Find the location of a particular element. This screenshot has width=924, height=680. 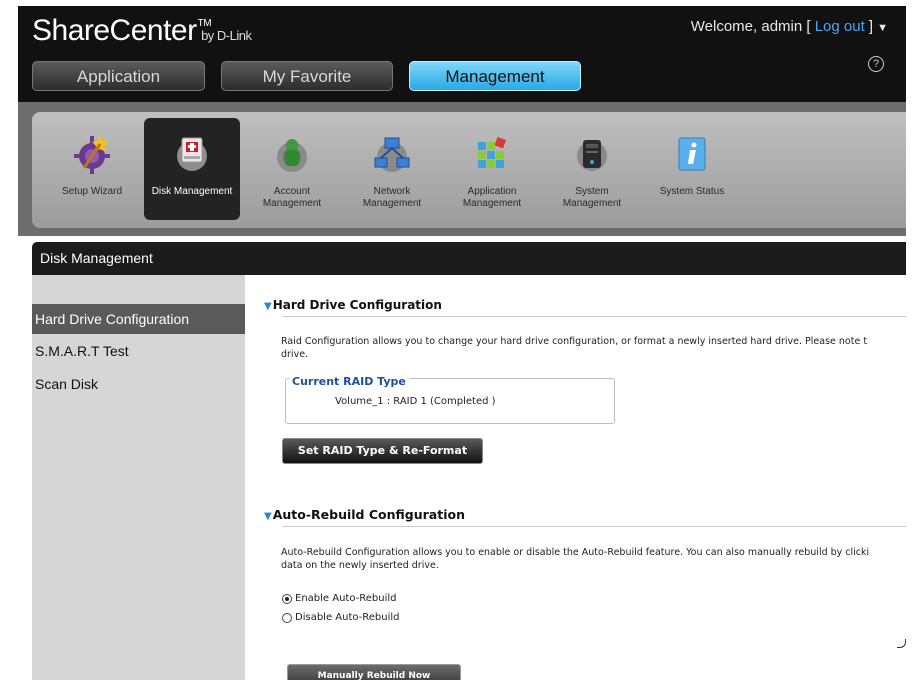

tool-label: Setup Wizard is located at coordinates (92, 191).